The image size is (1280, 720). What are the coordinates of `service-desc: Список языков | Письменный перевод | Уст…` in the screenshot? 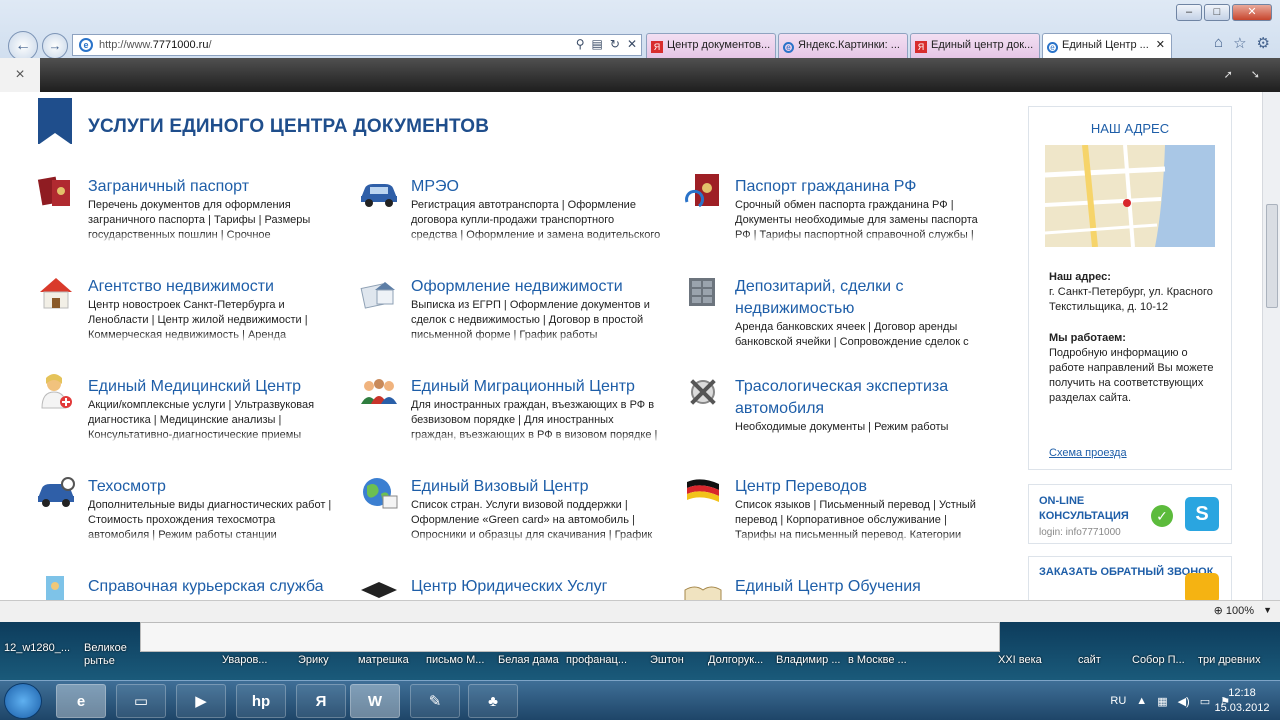 It's located at (860, 520).